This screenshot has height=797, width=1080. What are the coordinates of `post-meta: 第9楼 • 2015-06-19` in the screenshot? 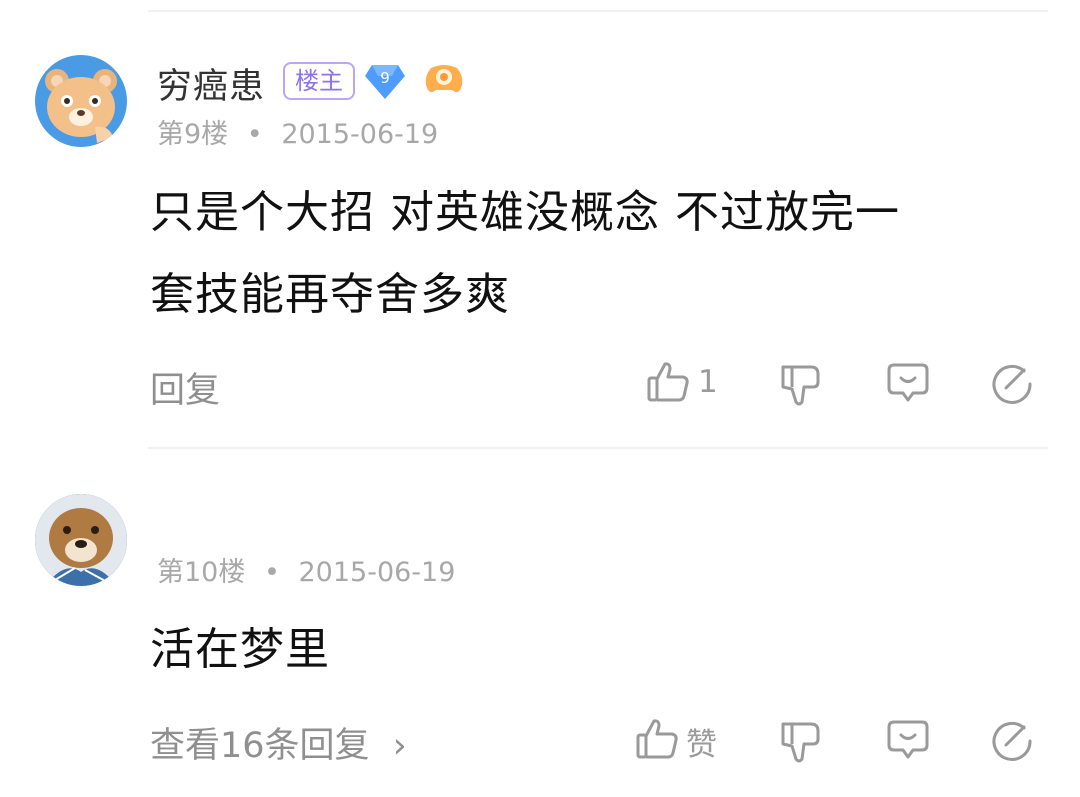 It's located at (297, 131).